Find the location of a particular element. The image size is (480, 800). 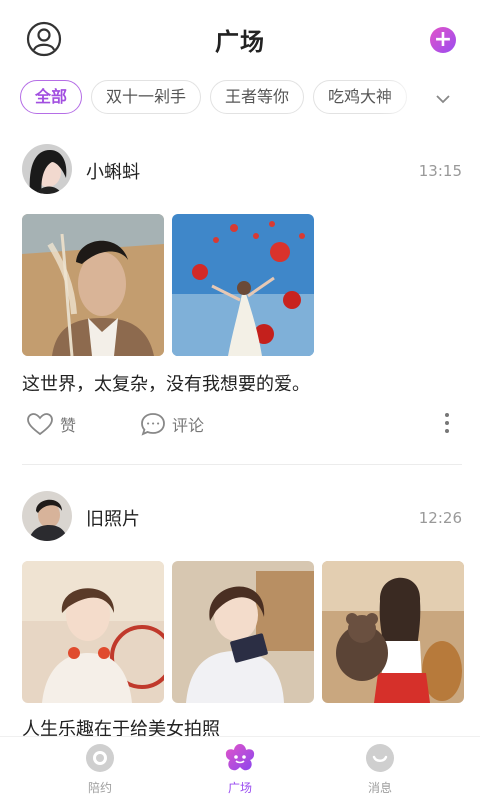

comment-label: 评论 is located at coordinates (188, 425).